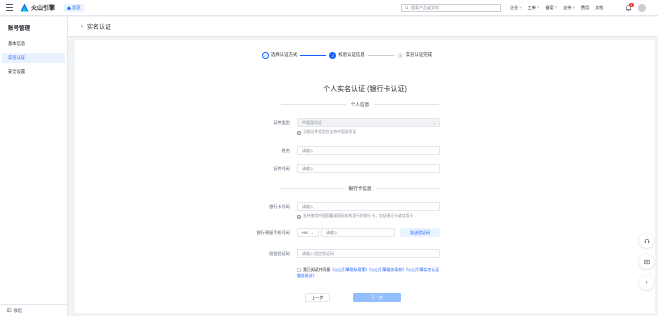  What do you see at coordinates (368, 253) in the screenshot?
I see `sms-code-input: 请输入短信验证码` at bounding box center [368, 253].